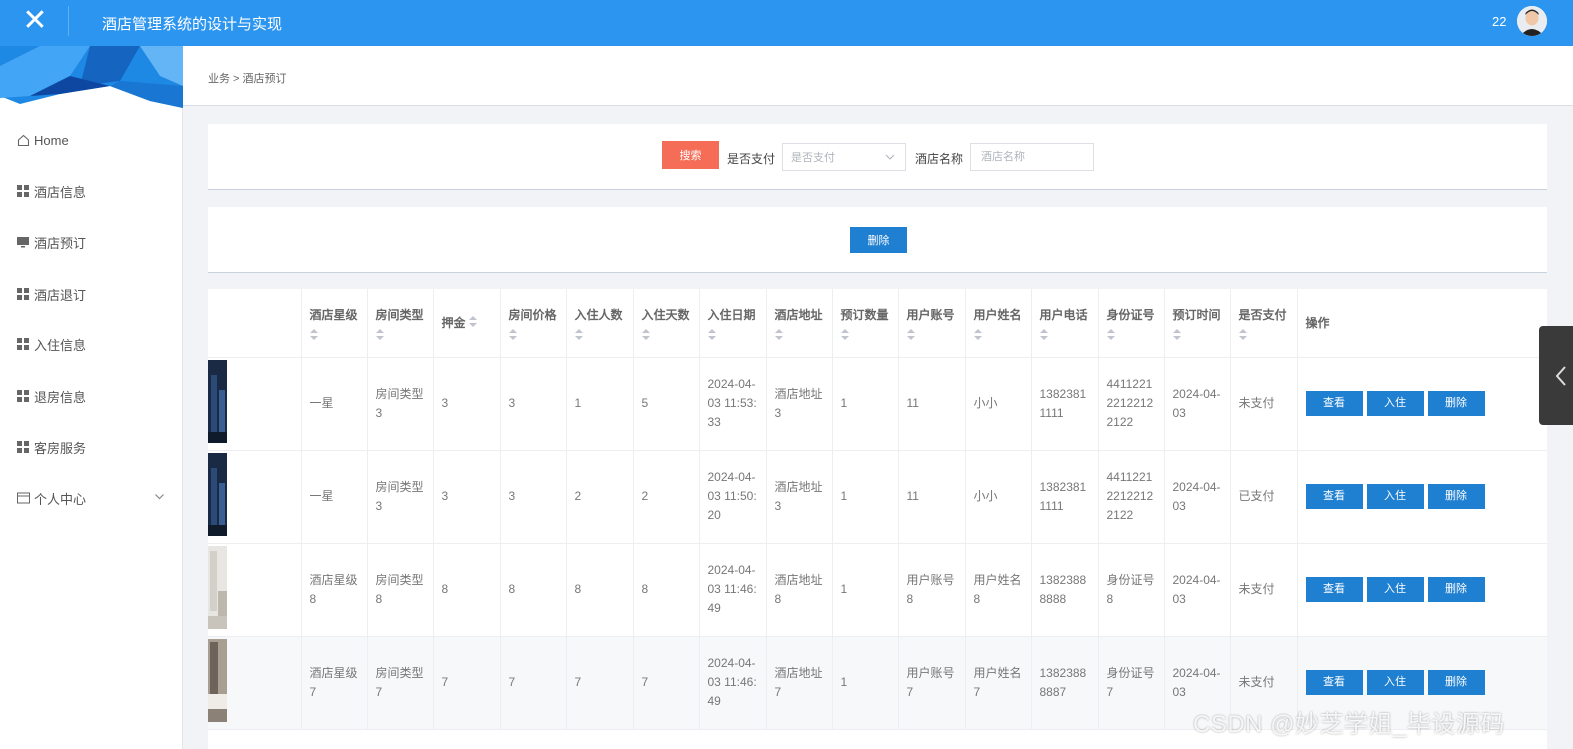 The height and width of the screenshot is (749, 1573). Describe the element at coordinates (533, 323) in the screenshot. I see `header-price: 房间价格` at that location.